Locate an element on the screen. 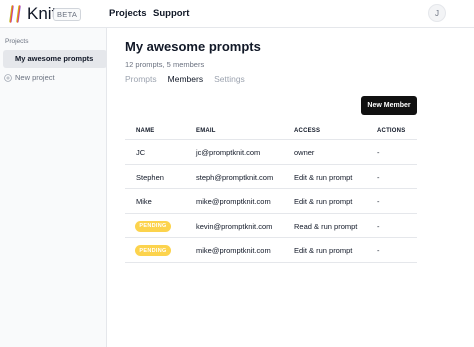  sidebar-item-label: My awesome prompts is located at coordinates (54, 58).